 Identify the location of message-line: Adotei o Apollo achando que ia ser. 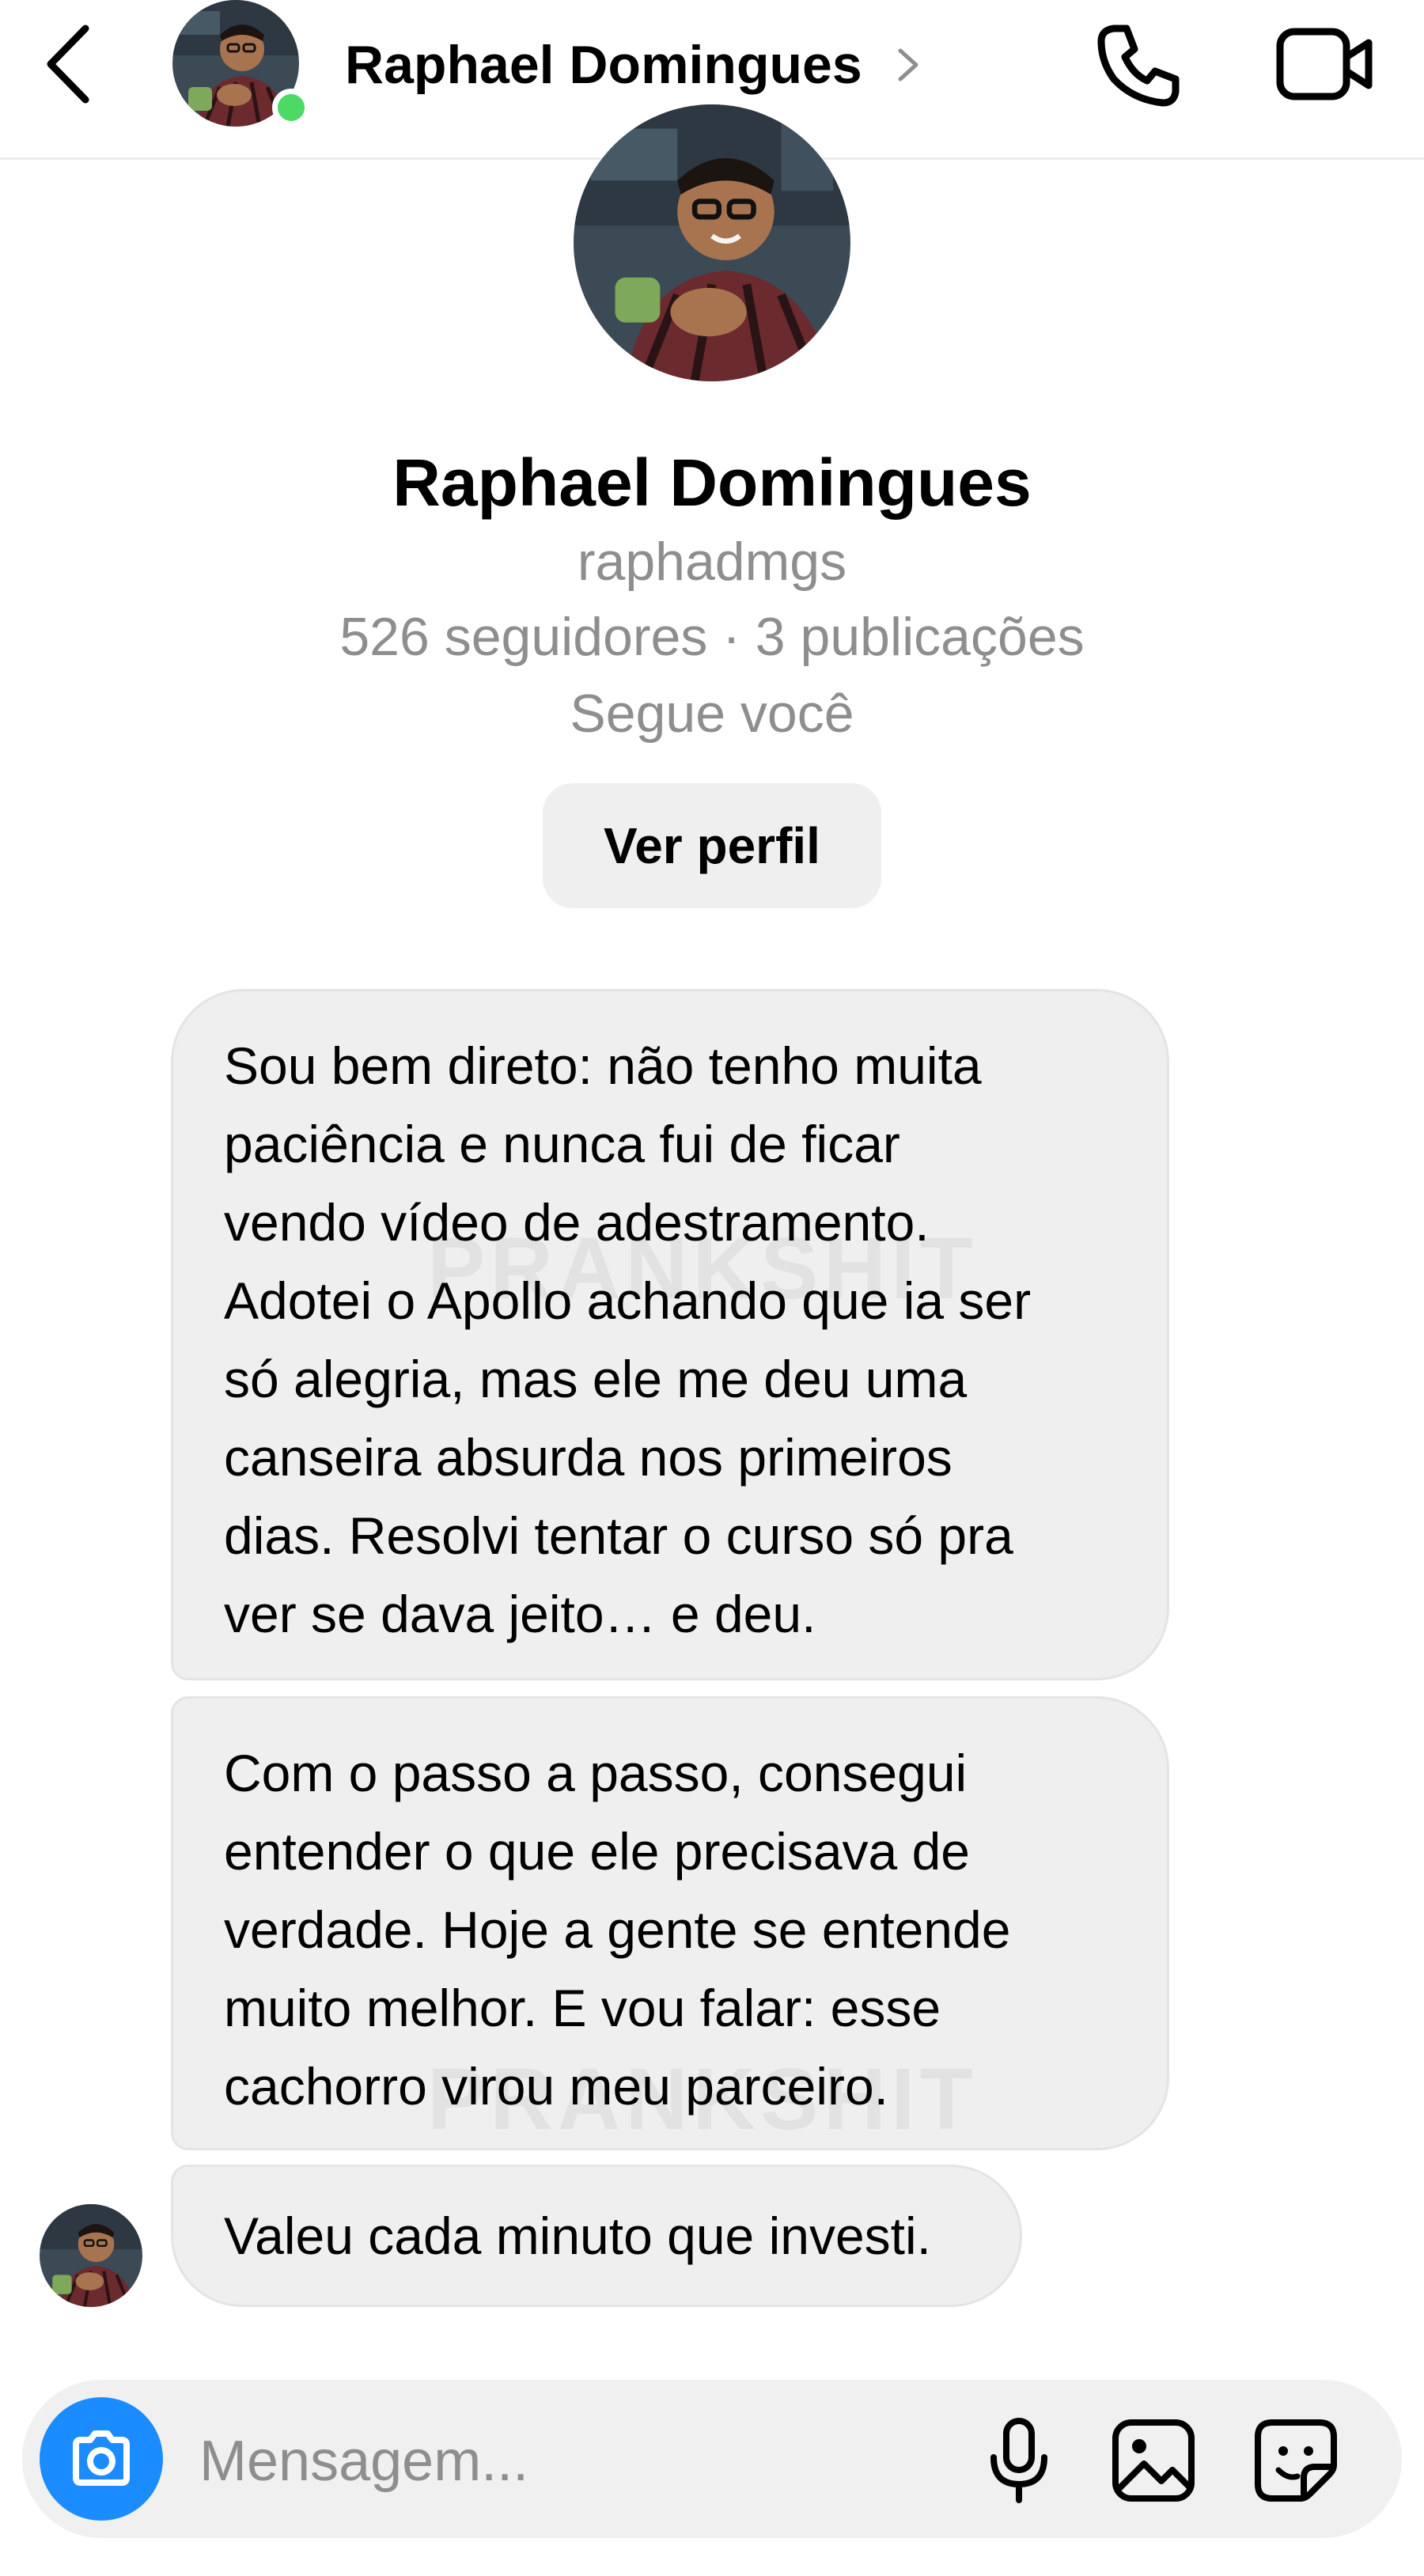
(628, 1300).